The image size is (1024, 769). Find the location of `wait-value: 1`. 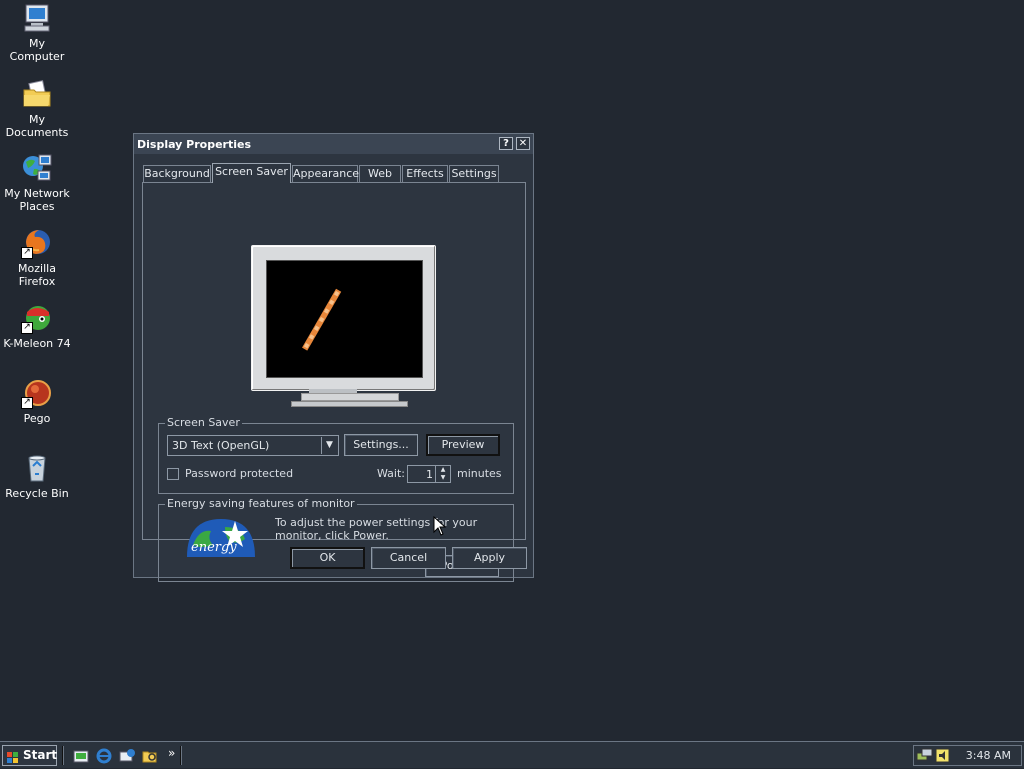

wait-value: 1 is located at coordinates (429, 474).